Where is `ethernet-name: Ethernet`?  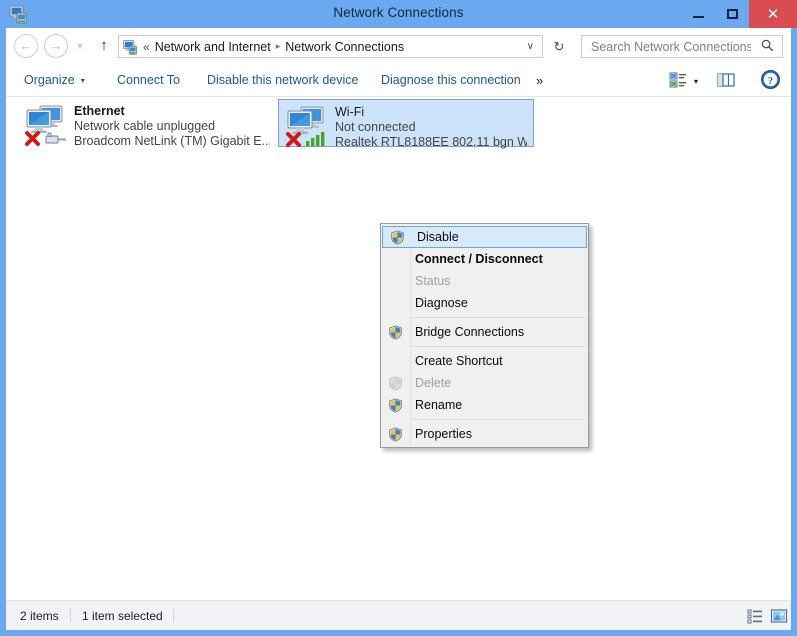
ethernet-name: Ethernet is located at coordinates (99, 111).